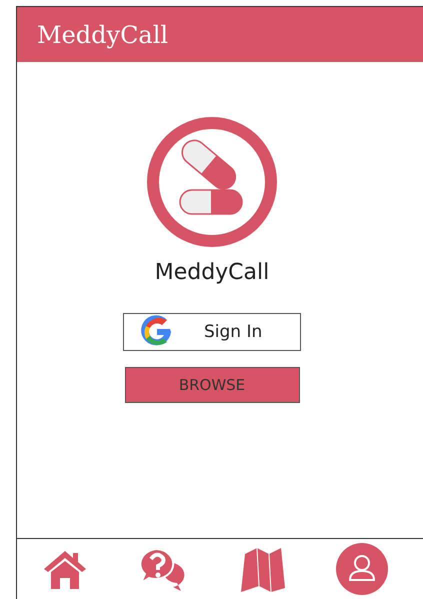 This screenshot has width=423, height=599. I want to click on app-title: MeddyCall, so click(102, 34).